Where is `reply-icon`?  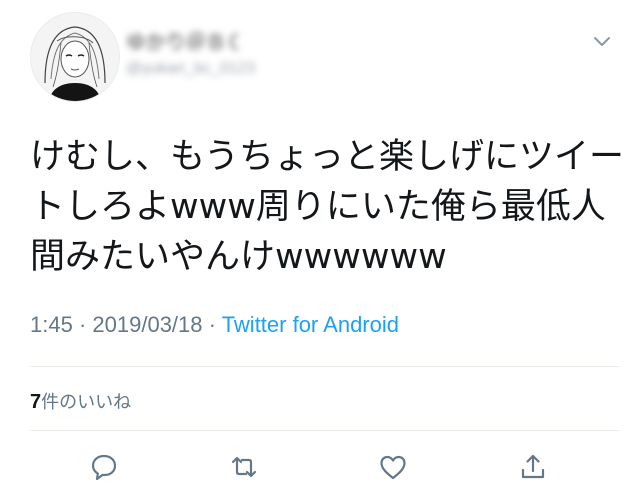 reply-icon is located at coordinates (104, 467).